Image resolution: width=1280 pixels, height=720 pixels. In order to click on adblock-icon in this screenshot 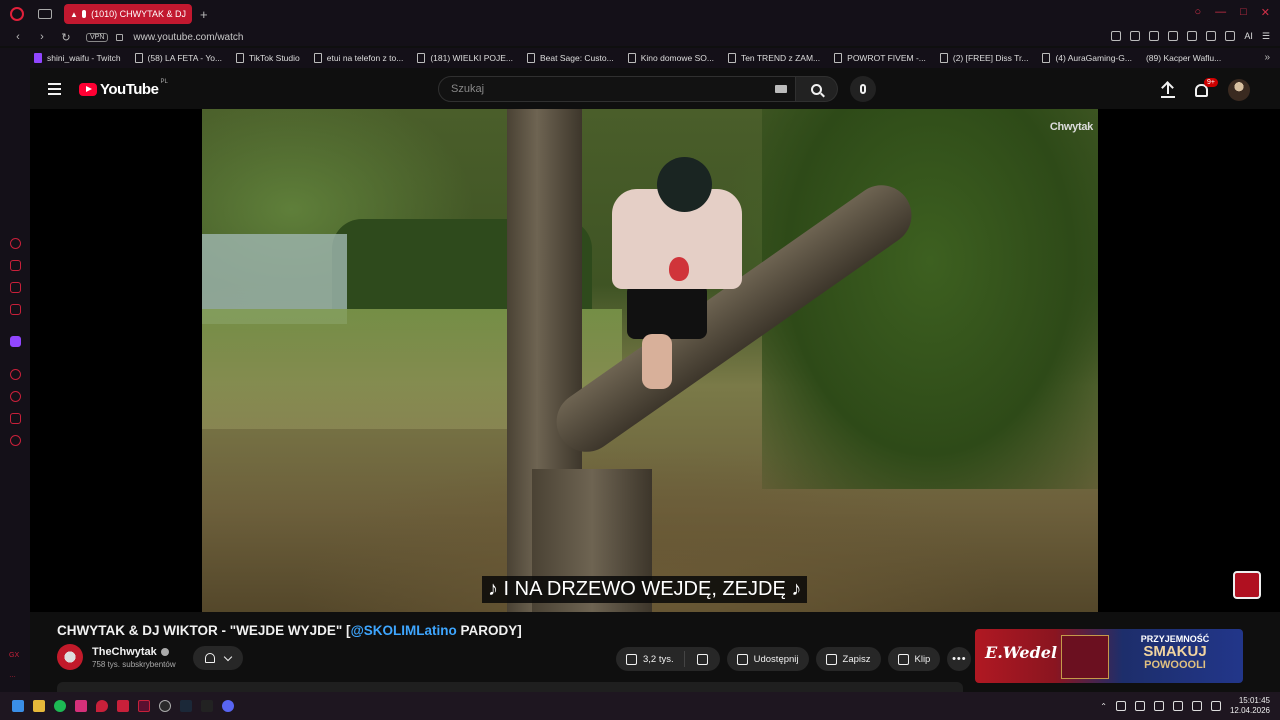, I will do `click(1154, 36)`.